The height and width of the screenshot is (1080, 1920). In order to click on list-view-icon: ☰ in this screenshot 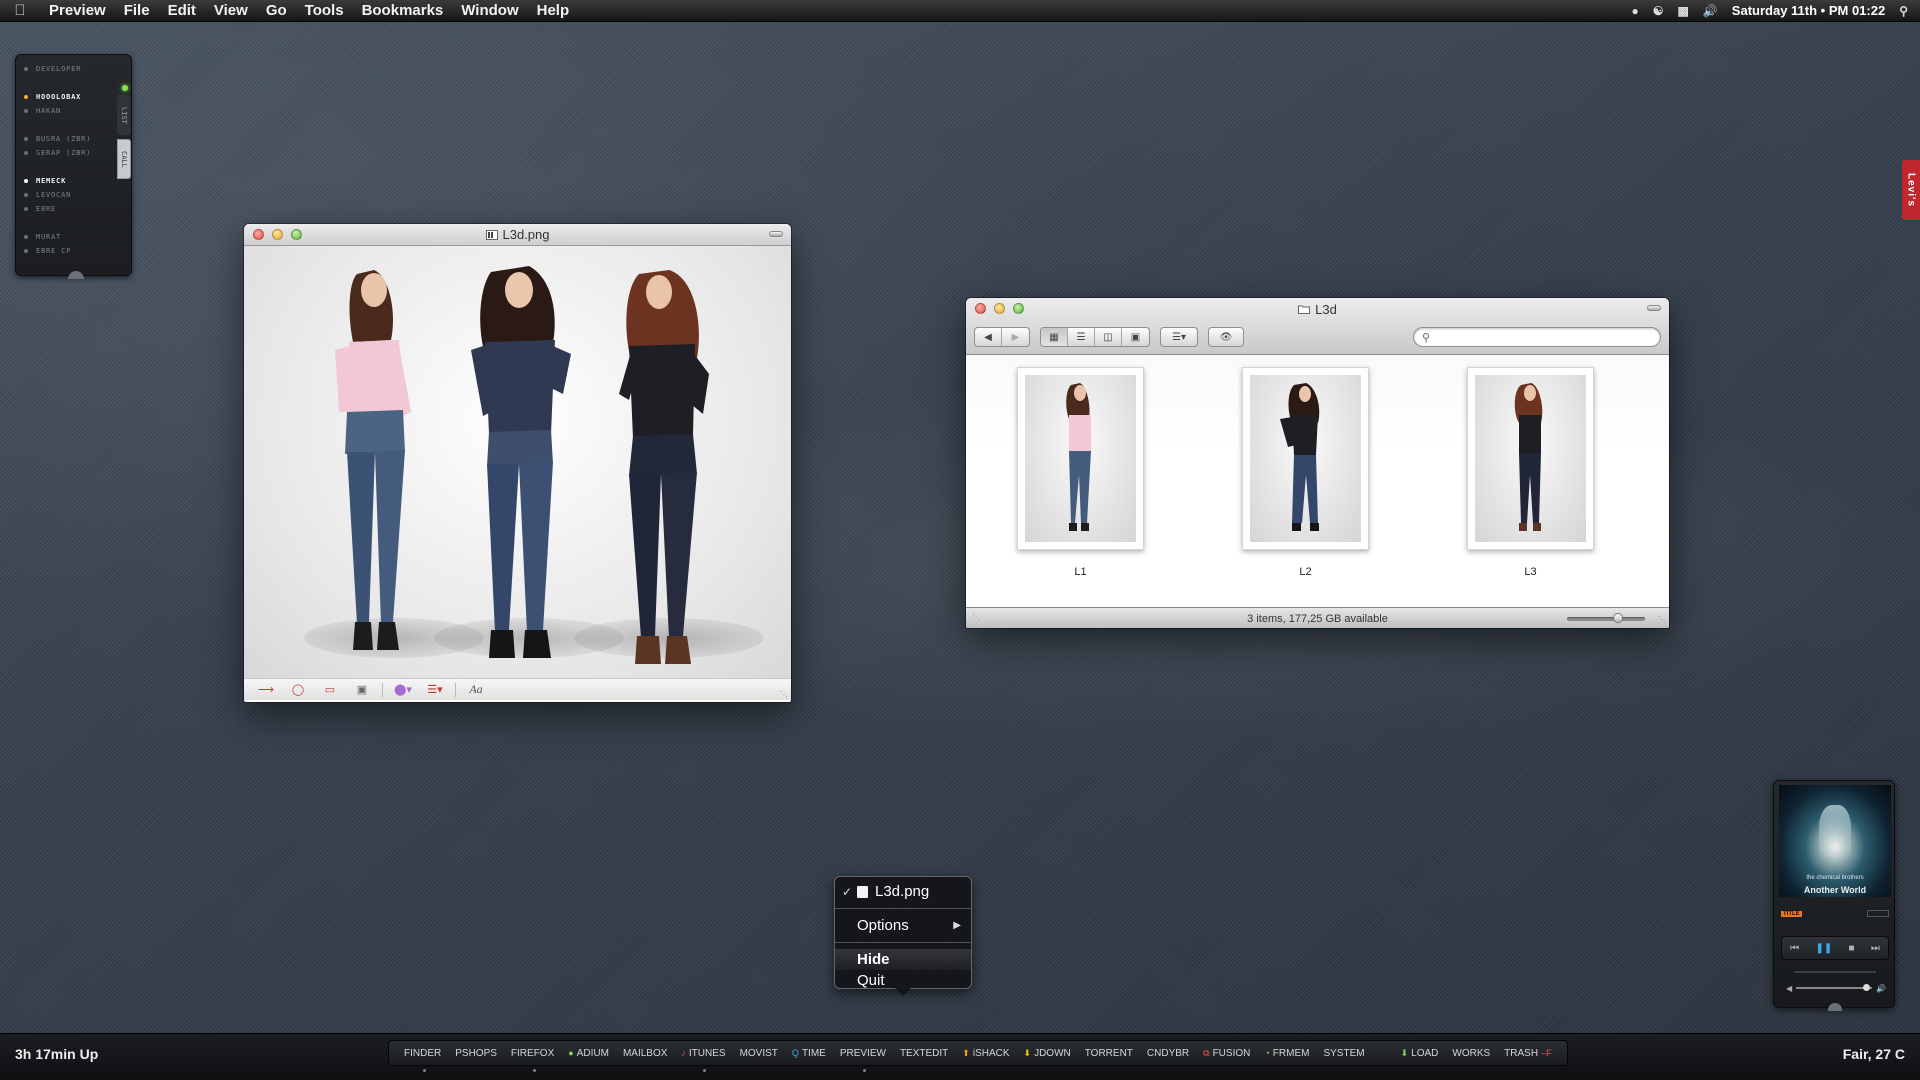, I will do `click(1081, 337)`.